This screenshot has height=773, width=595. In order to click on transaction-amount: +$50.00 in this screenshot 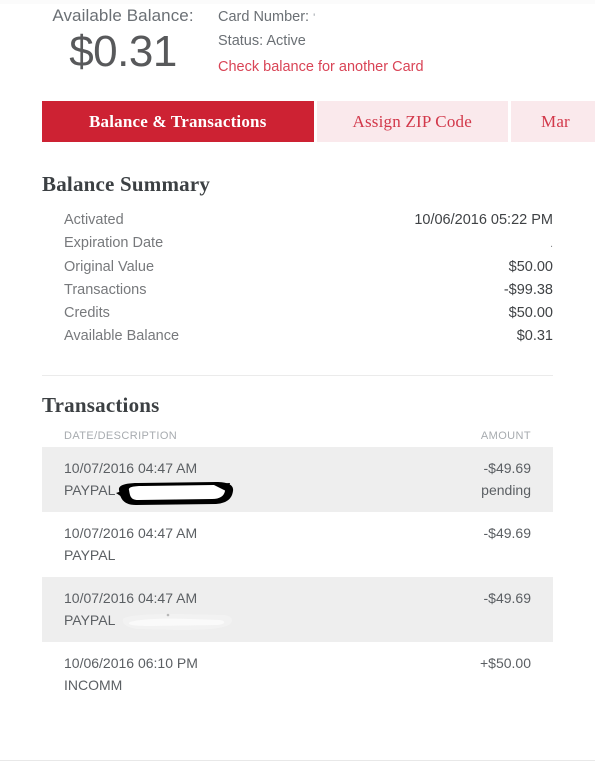, I will do `click(505, 663)`.